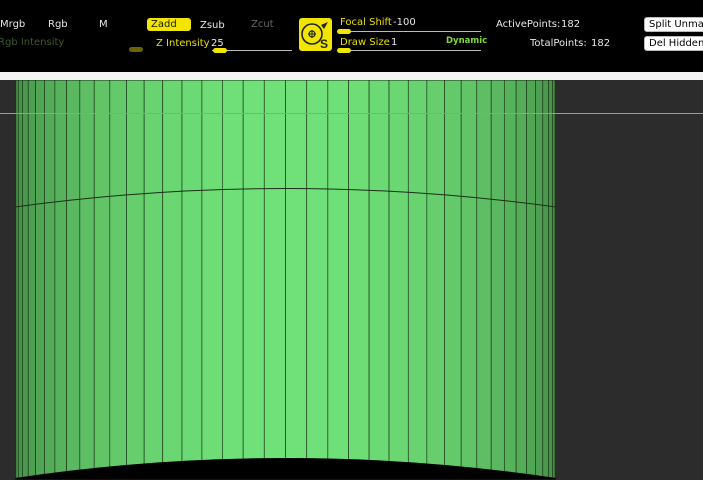 This screenshot has width=703, height=480. What do you see at coordinates (136, 49) in the screenshot?
I see `rgb-intensity-slider` at bounding box center [136, 49].